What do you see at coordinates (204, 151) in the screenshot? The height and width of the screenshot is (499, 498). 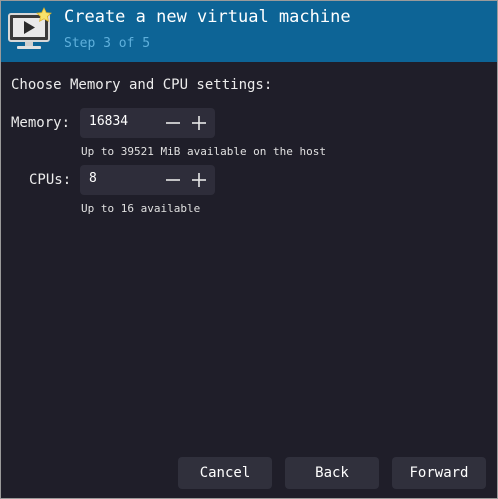 I see `memory-hint: Up to 39521 MiB available on the host` at bounding box center [204, 151].